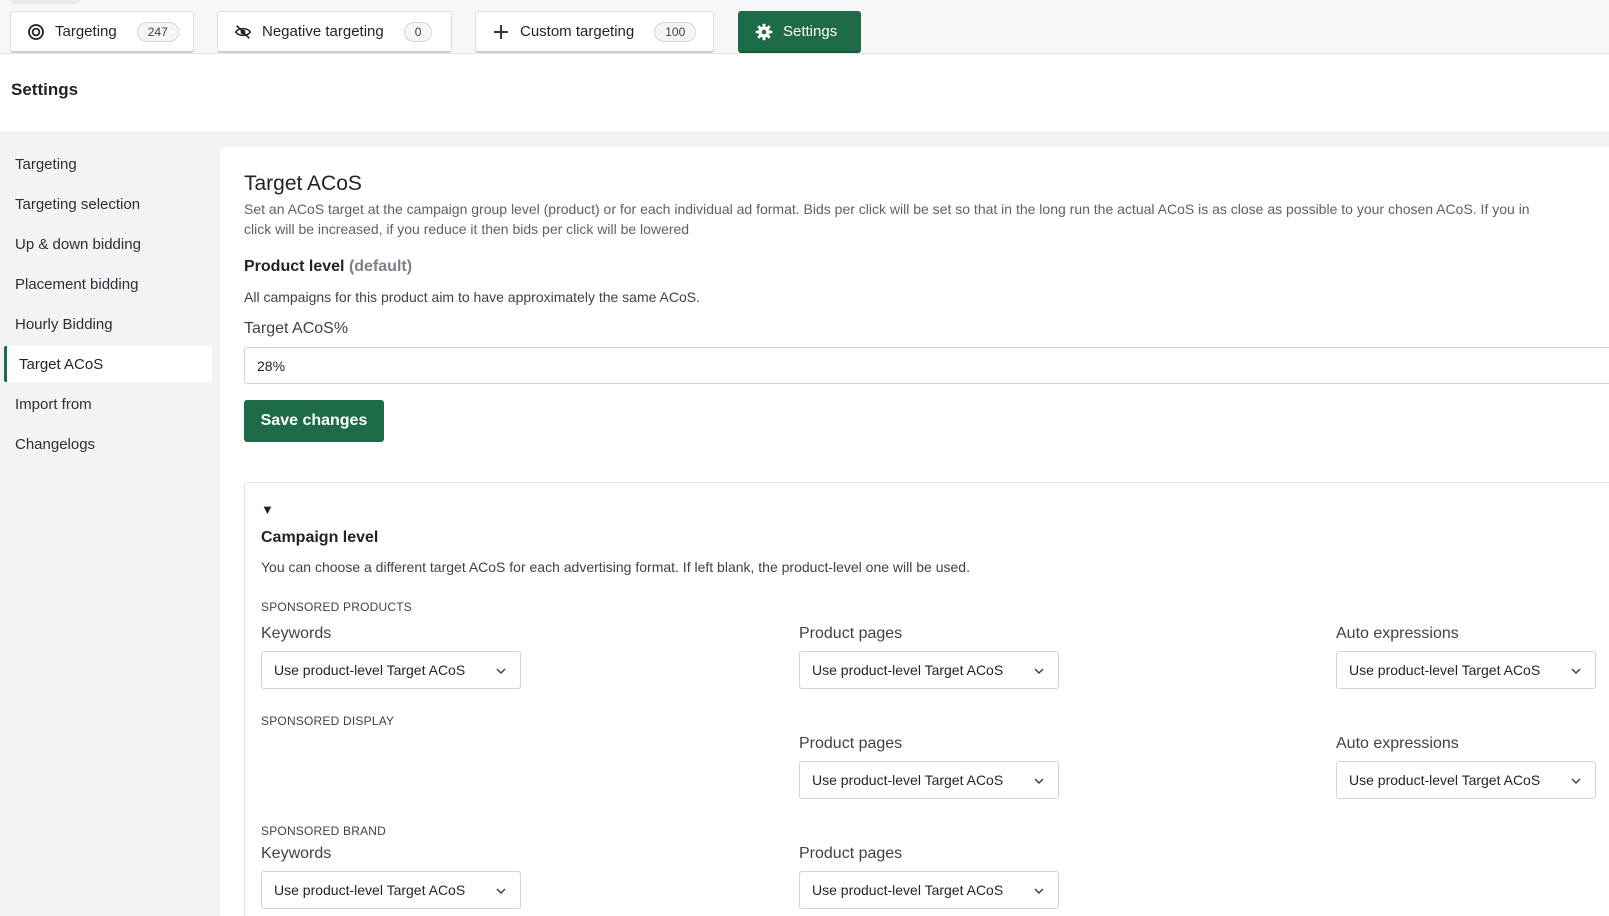  I want to click on sp-auto-expressions-select: Use product-level Target ACoS, so click(1466, 670).